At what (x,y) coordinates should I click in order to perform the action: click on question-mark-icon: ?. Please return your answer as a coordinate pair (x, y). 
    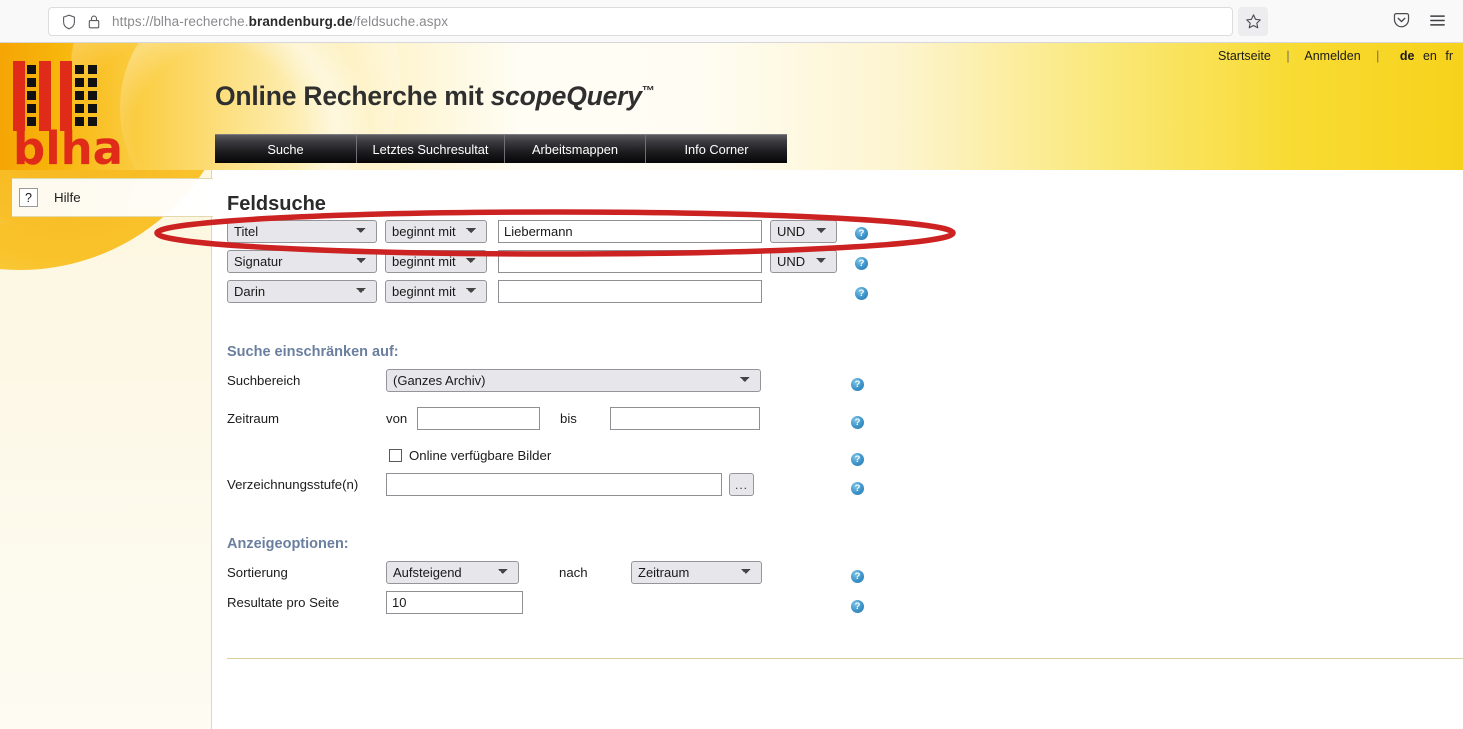
    Looking at the image, I should click on (28, 197).